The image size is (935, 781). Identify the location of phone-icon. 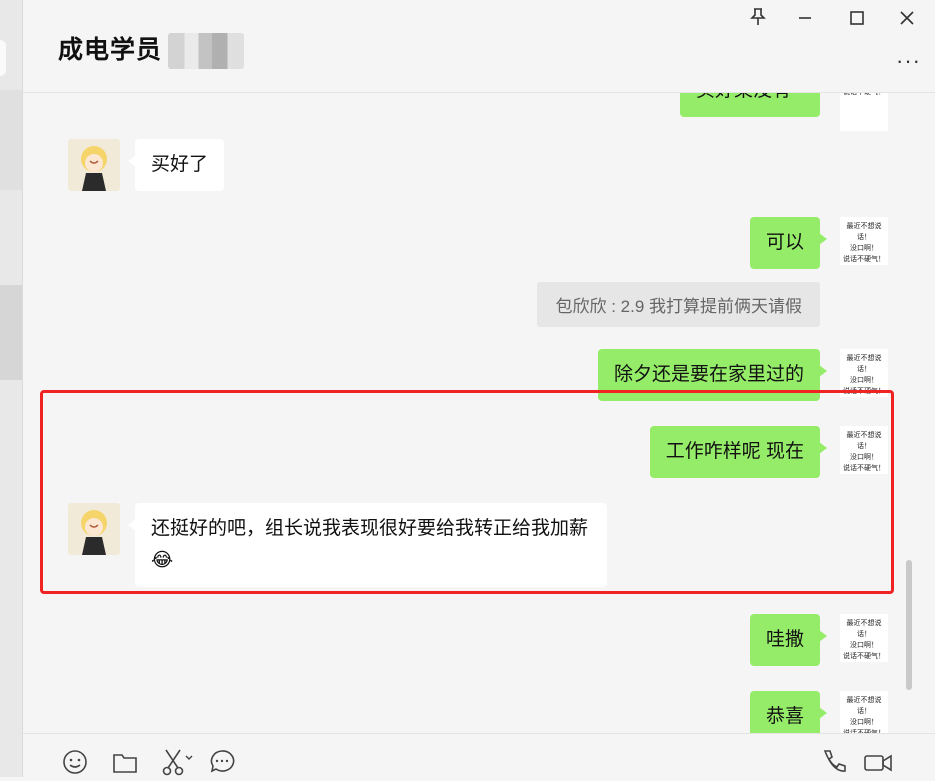
(834, 763).